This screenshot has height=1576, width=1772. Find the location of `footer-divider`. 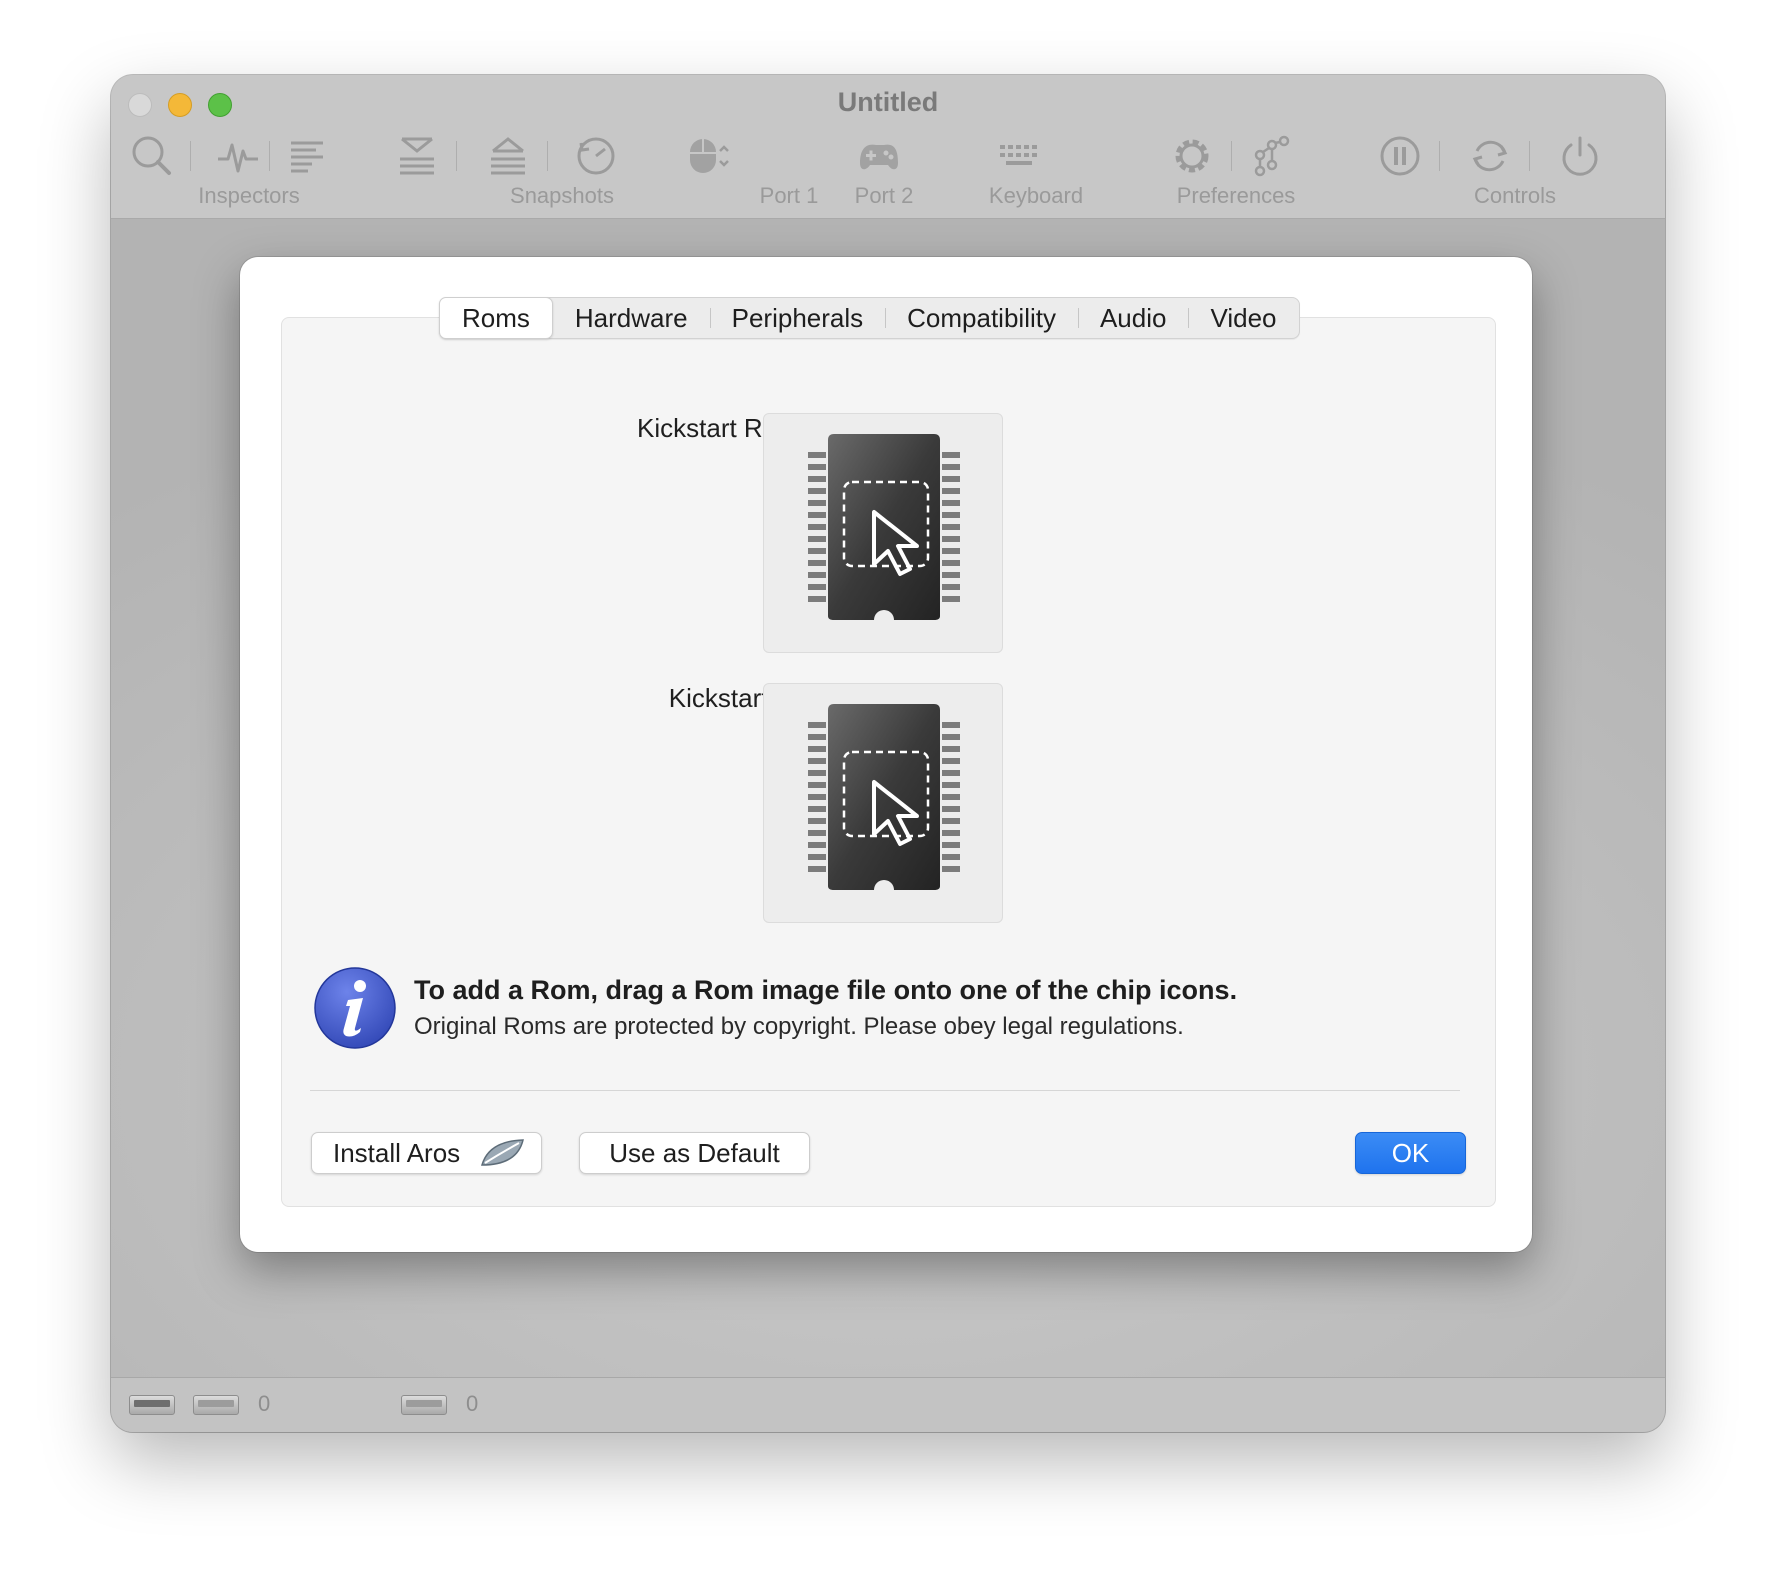

footer-divider is located at coordinates (885, 1090).